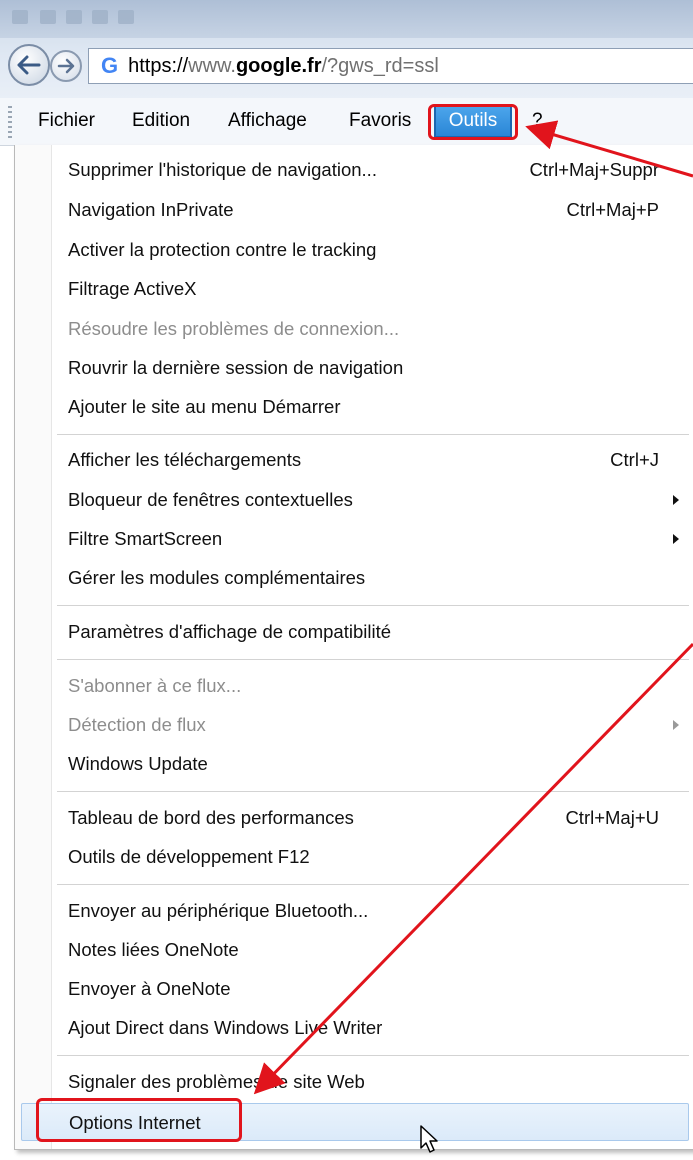  I want to click on url-path: /?gws_rd=ssl, so click(380, 65).